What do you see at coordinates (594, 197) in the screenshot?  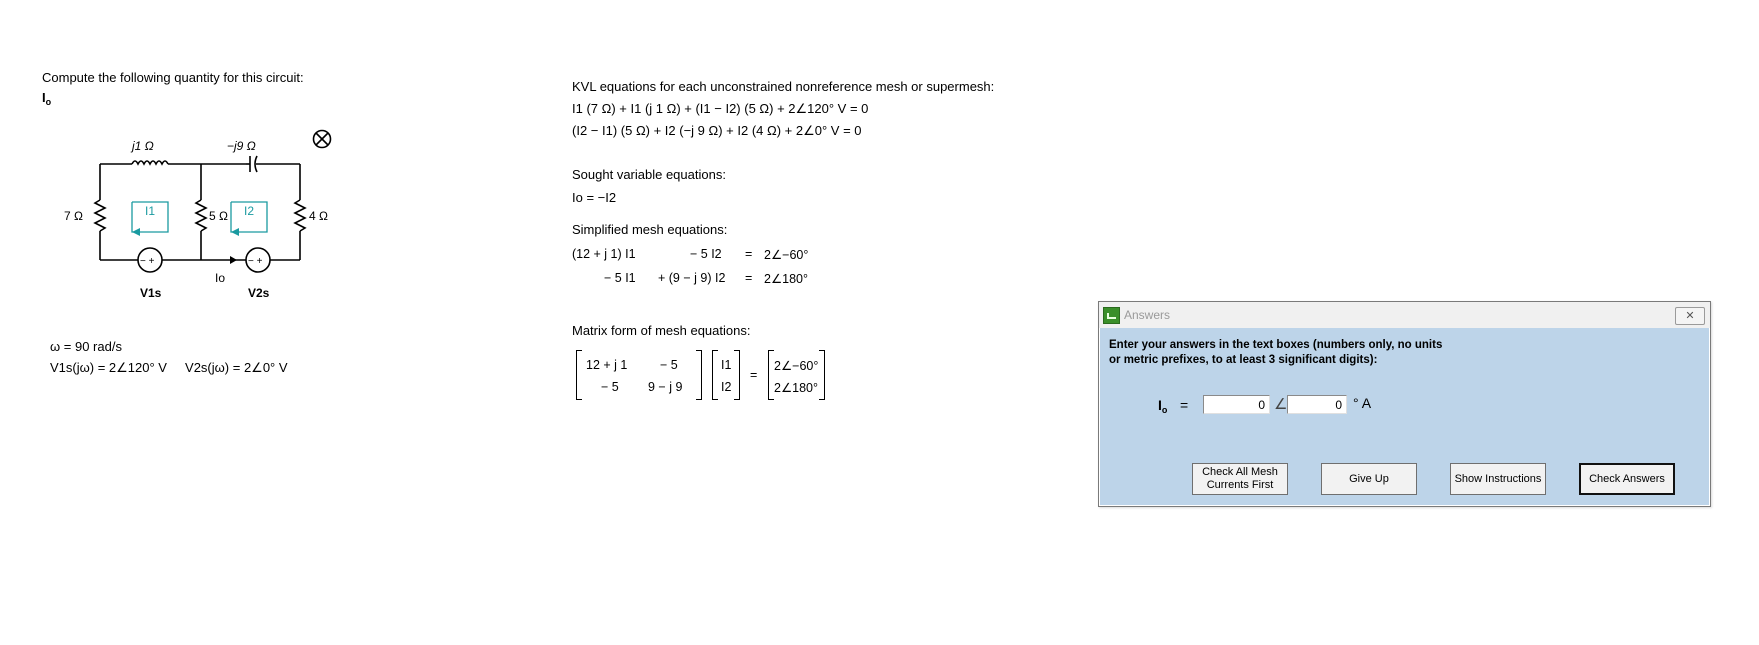 I see `sought-equation: Io = −I2` at bounding box center [594, 197].